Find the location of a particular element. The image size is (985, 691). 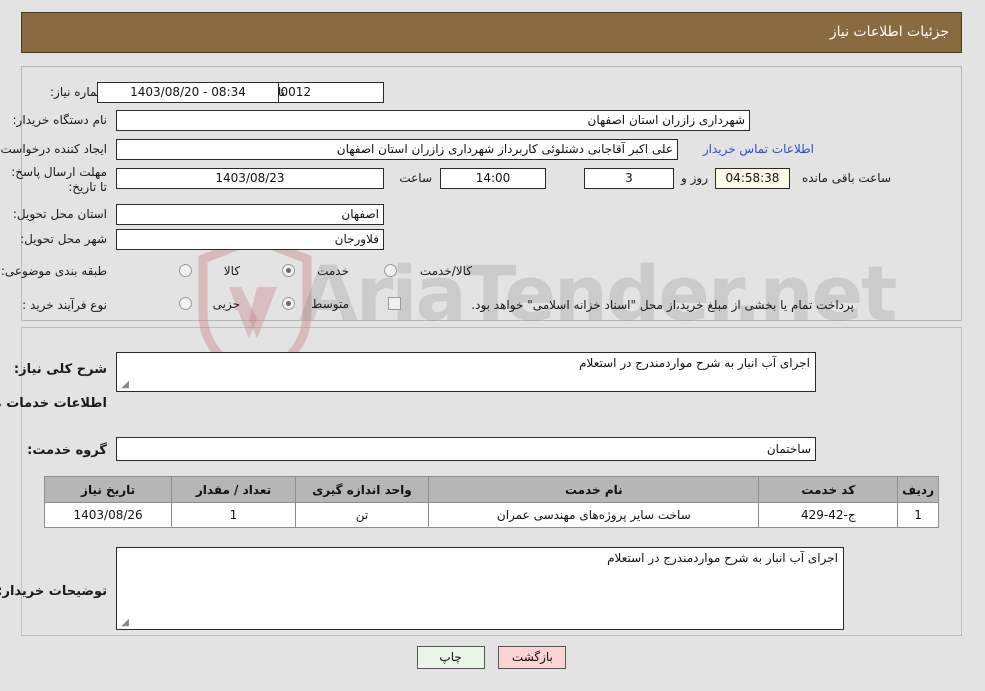

cell-row: 1 is located at coordinates (919, 515).